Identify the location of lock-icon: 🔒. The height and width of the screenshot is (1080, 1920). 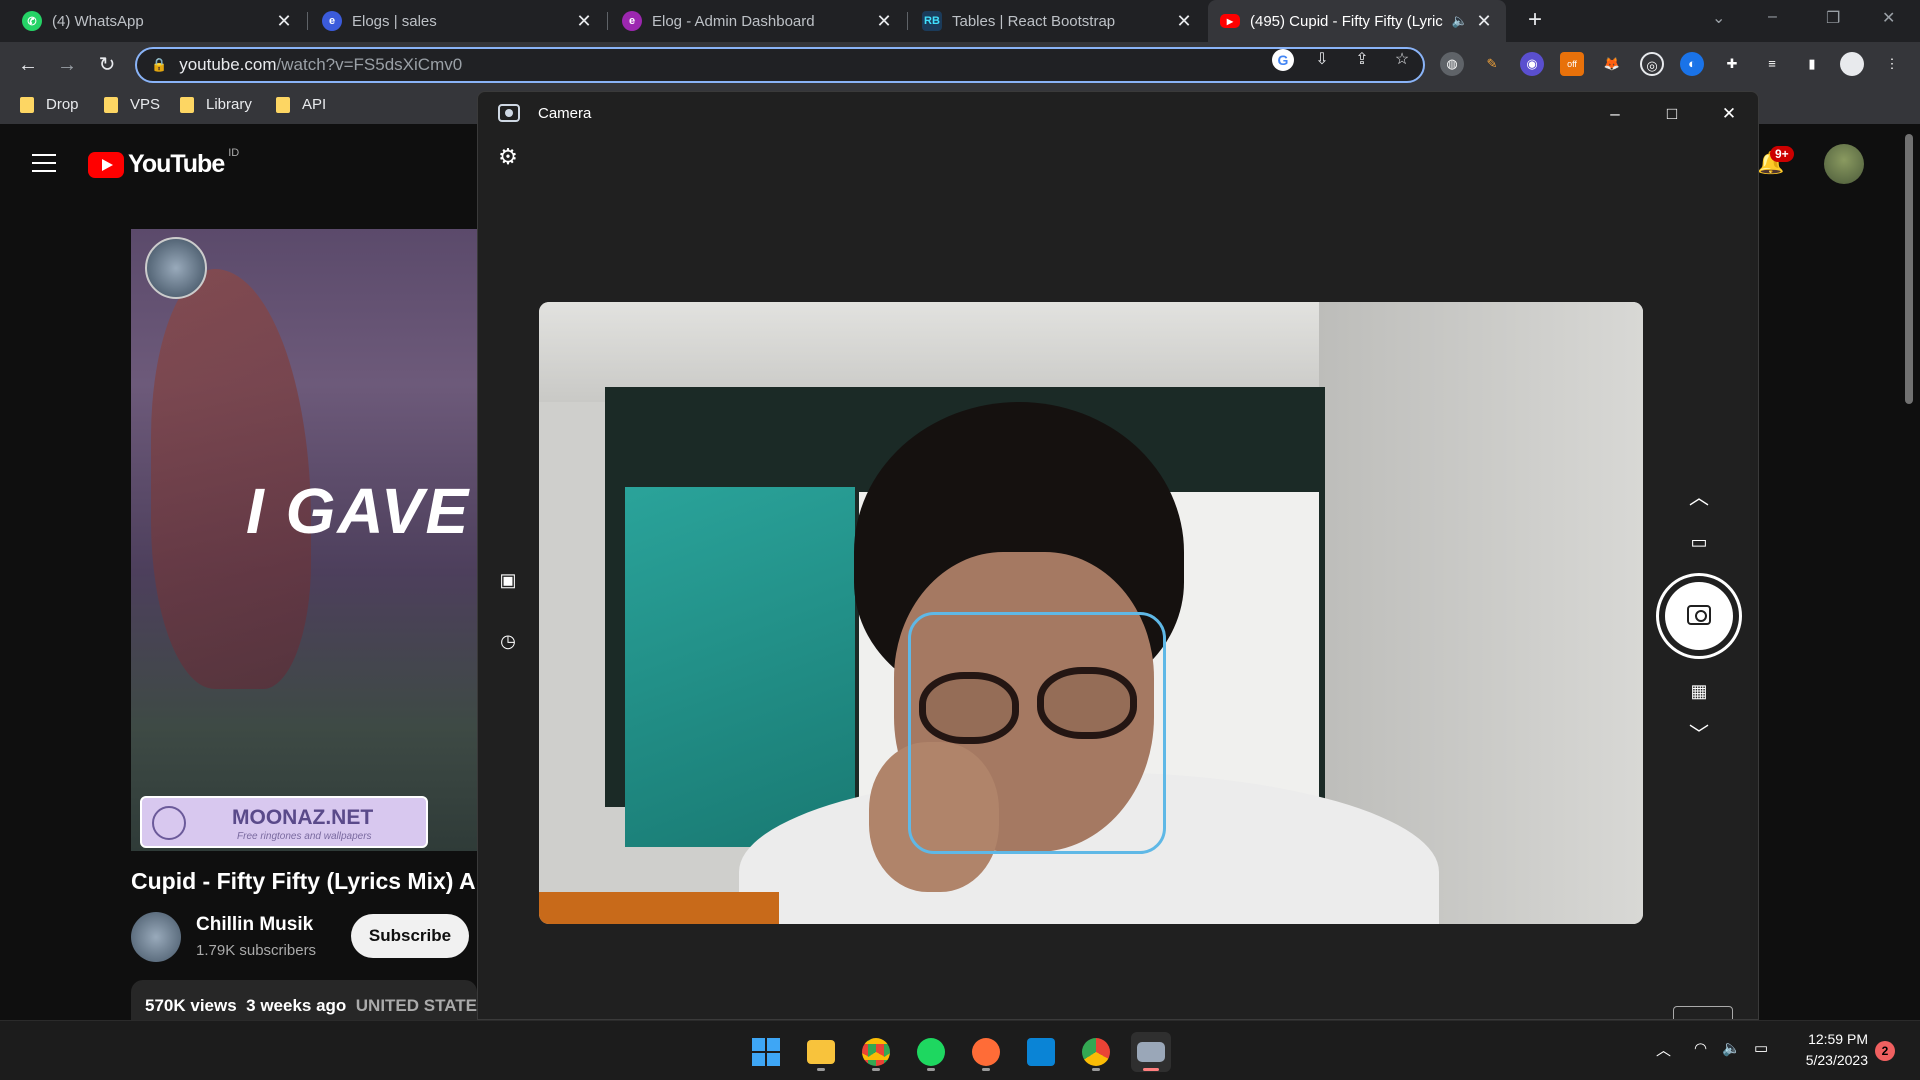
(159, 64).